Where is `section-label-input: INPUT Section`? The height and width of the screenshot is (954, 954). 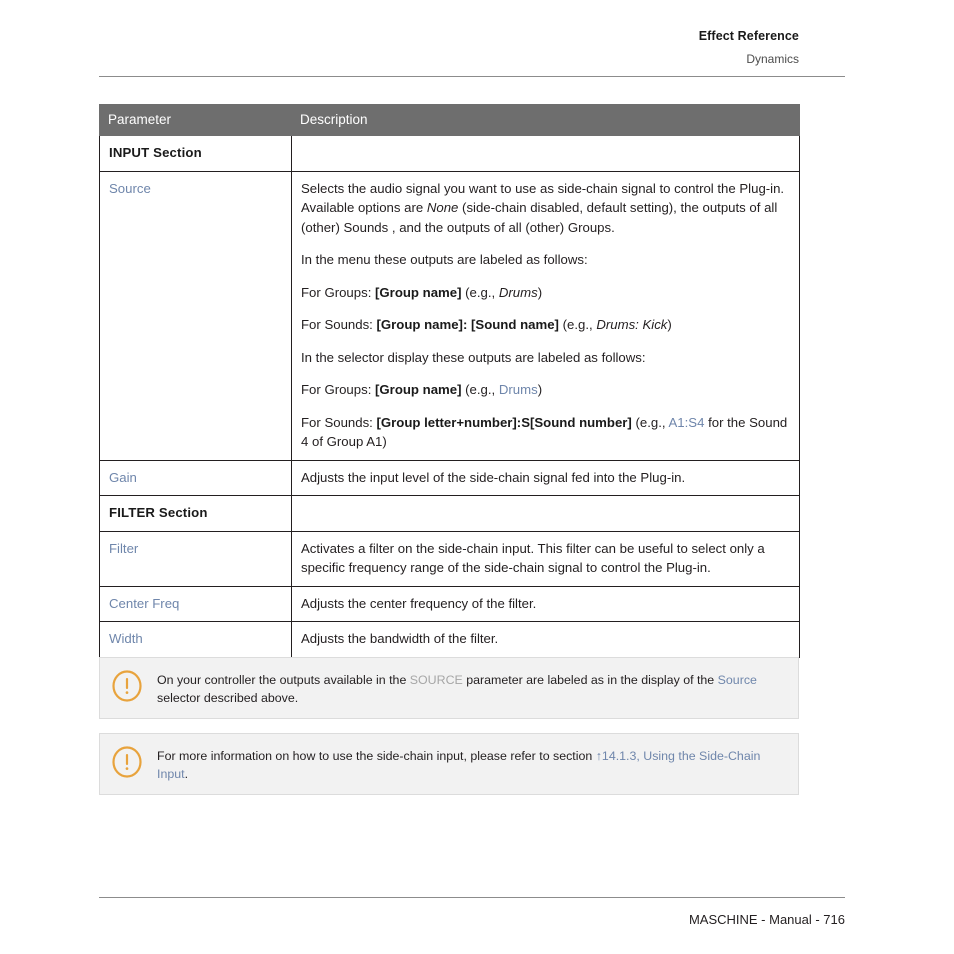 section-label-input: INPUT Section is located at coordinates (195, 153).